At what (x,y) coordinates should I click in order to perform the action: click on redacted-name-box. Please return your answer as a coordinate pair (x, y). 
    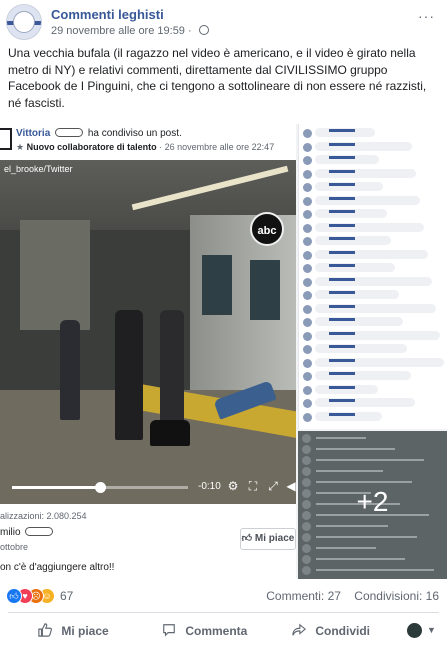
    Looking at the image, I should click on (69, 132).